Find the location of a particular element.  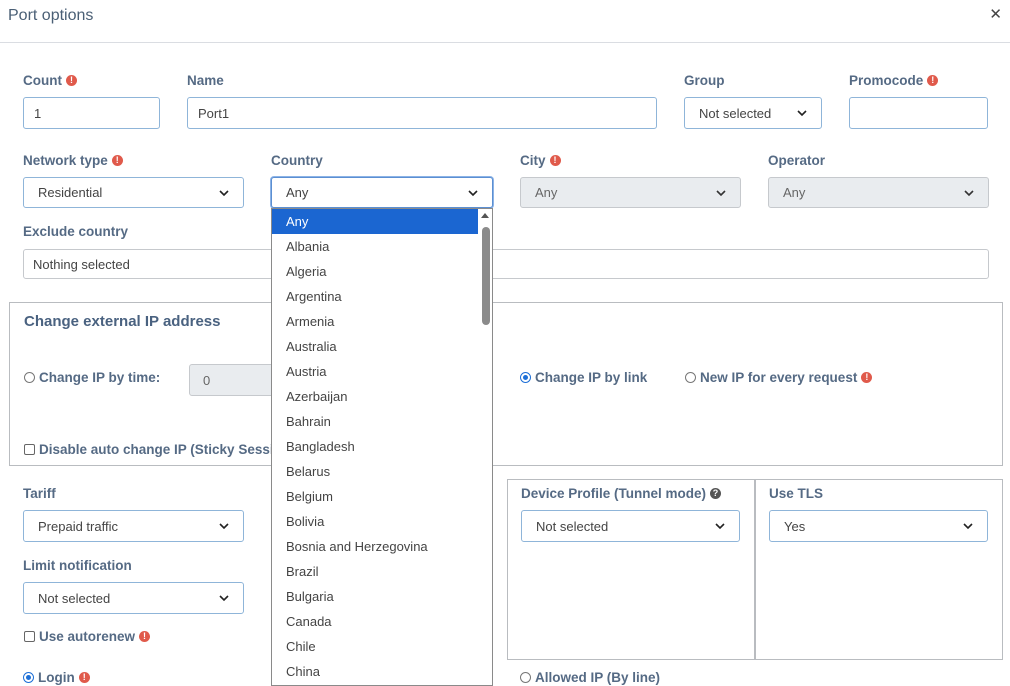

device-profile-select: Not selected is located at coordinates (630, 526).